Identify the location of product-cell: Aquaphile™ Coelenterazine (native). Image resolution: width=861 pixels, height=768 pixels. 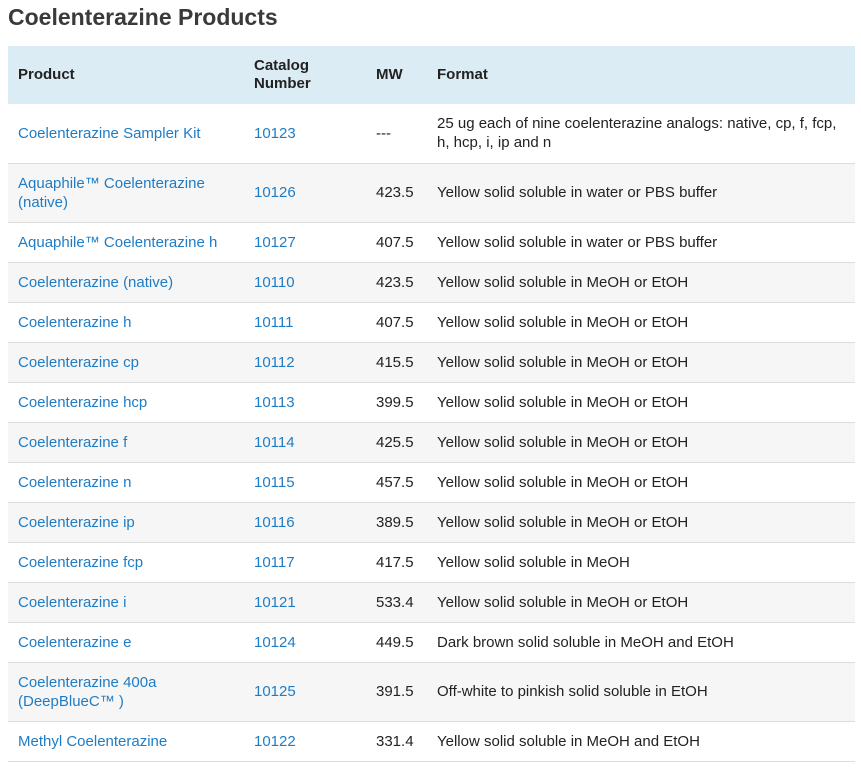
(126, 193).